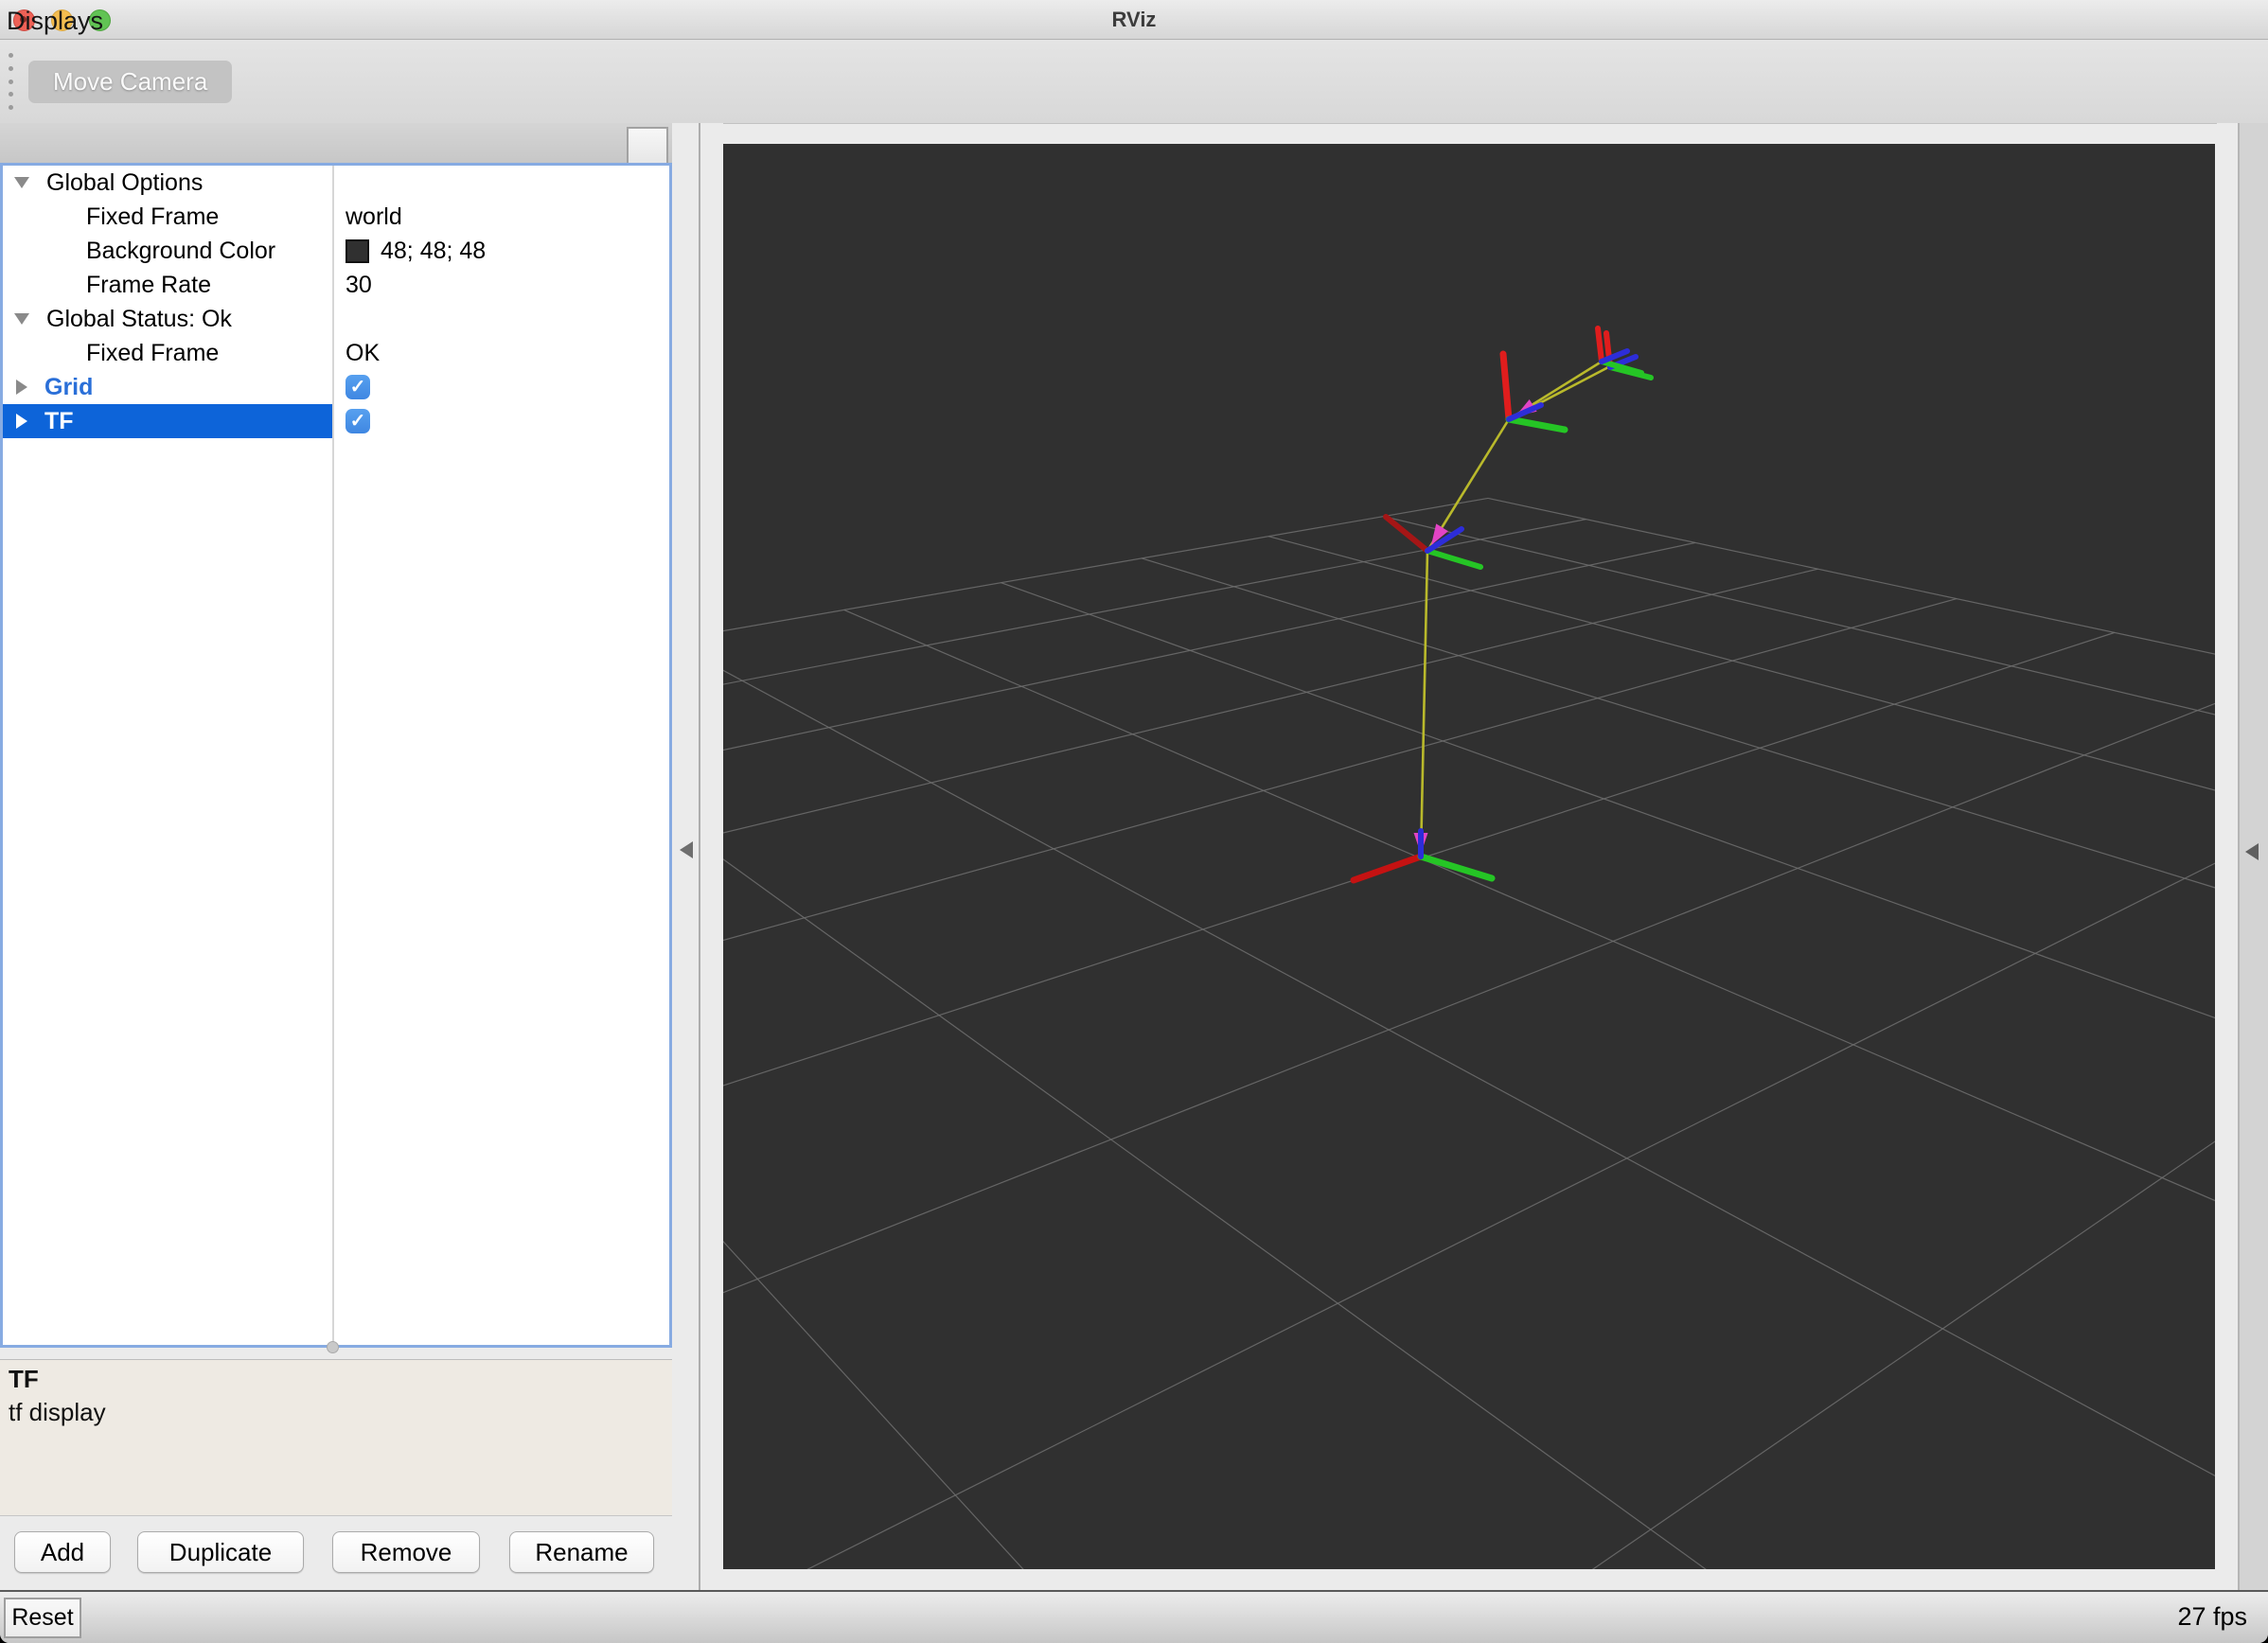  I want to click on row-label: Grid, so click(69, 386).